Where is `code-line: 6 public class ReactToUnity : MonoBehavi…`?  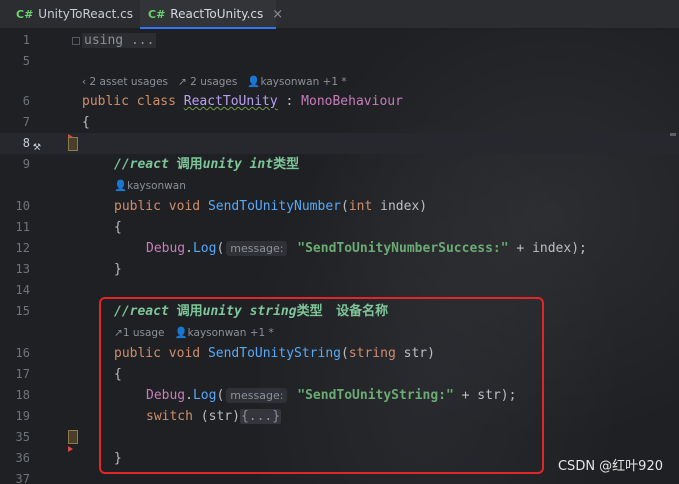
code-line: 6 public class ReactToUnity : MonoBehavi… is located at coordinates (339, 101).